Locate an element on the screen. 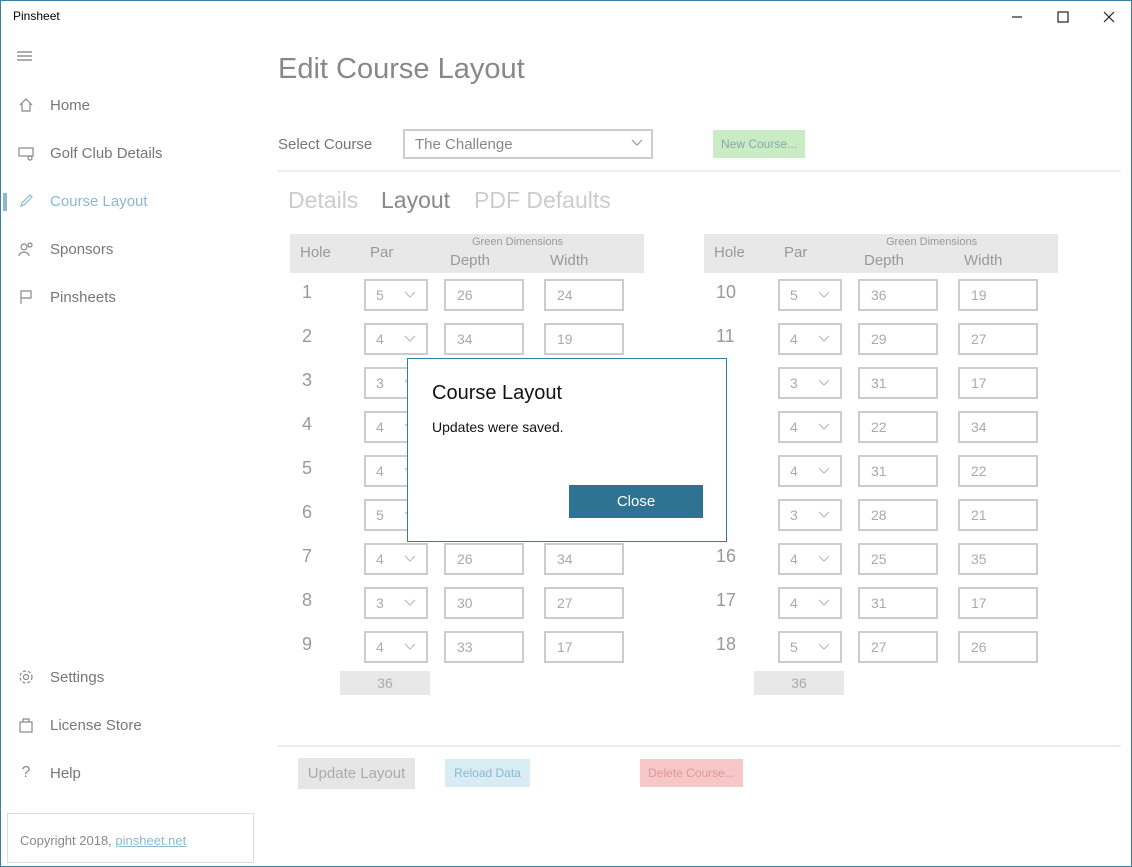 Image resolution: width=1132 pixels, height=867 pixels. width-input: 24 is located at coordinates (584, 295).